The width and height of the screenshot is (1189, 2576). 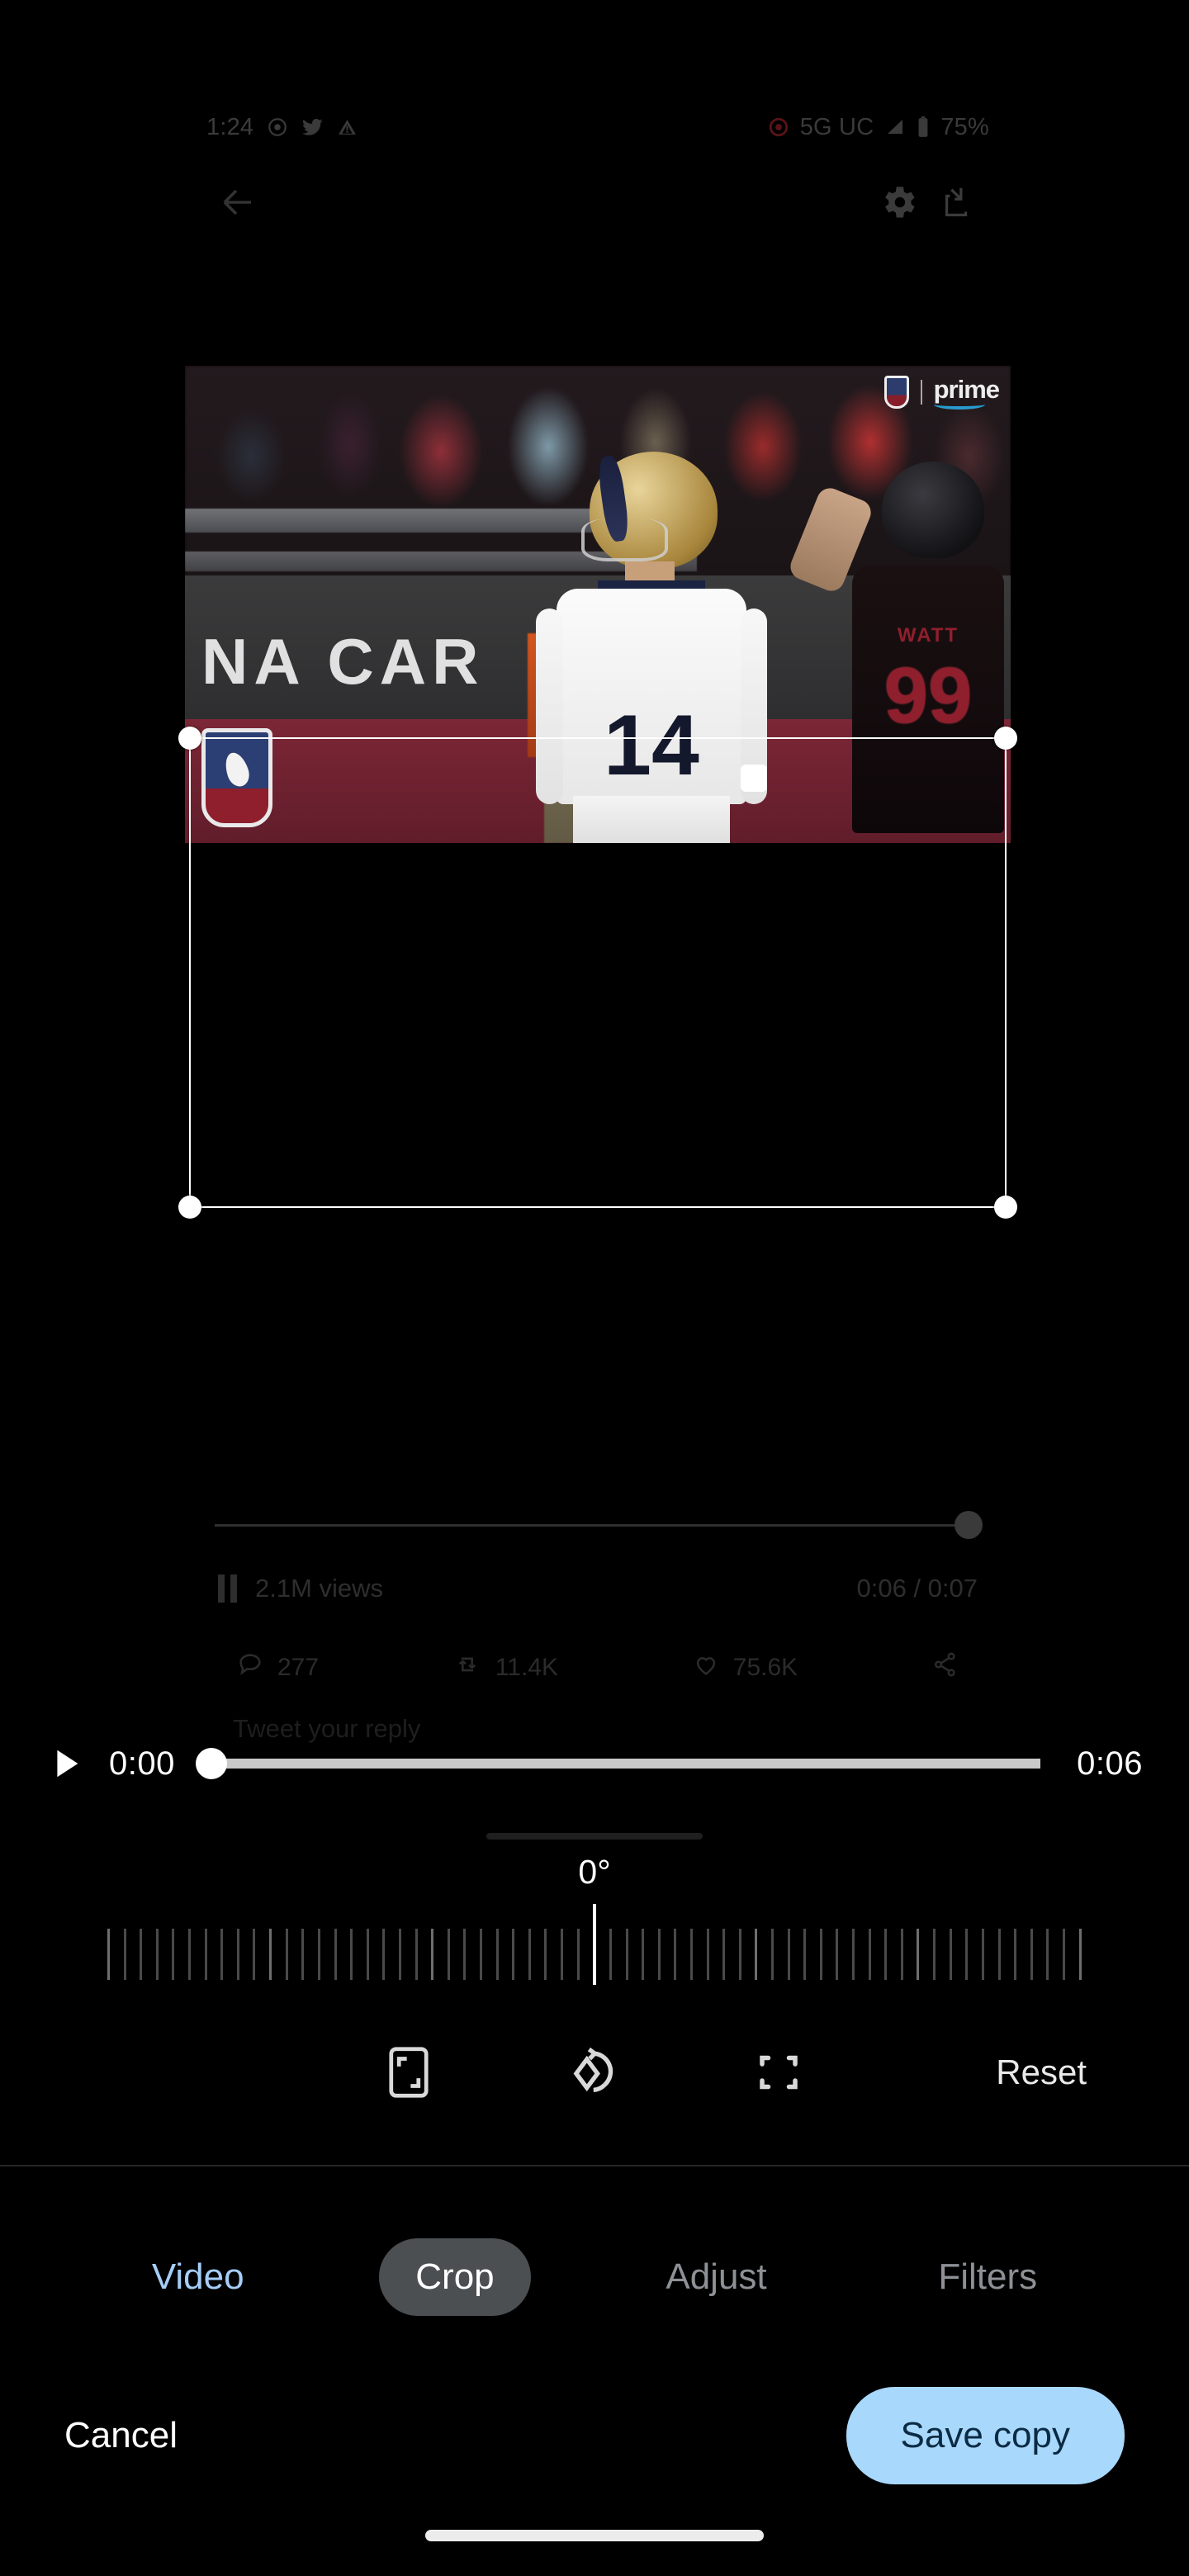 I want to click on prime-logo-text: prime, so click(x=966, y=389).